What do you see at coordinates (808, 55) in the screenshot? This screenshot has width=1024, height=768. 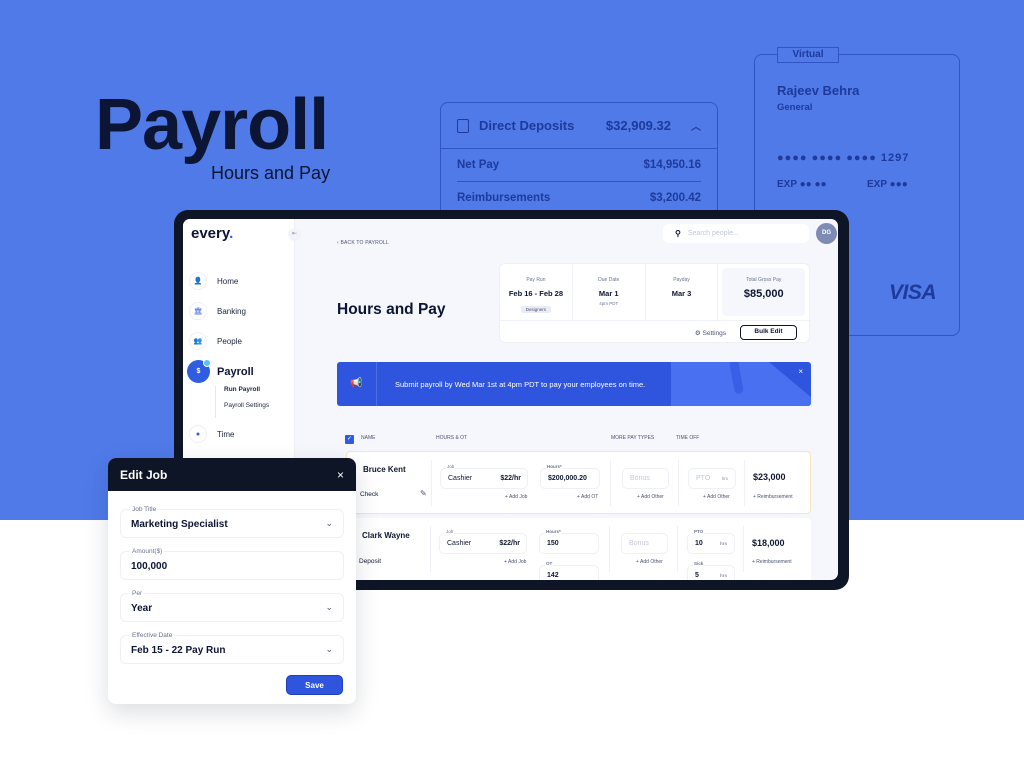 I see `virtual-tag: Virtual` at bounding box center [808, 55].